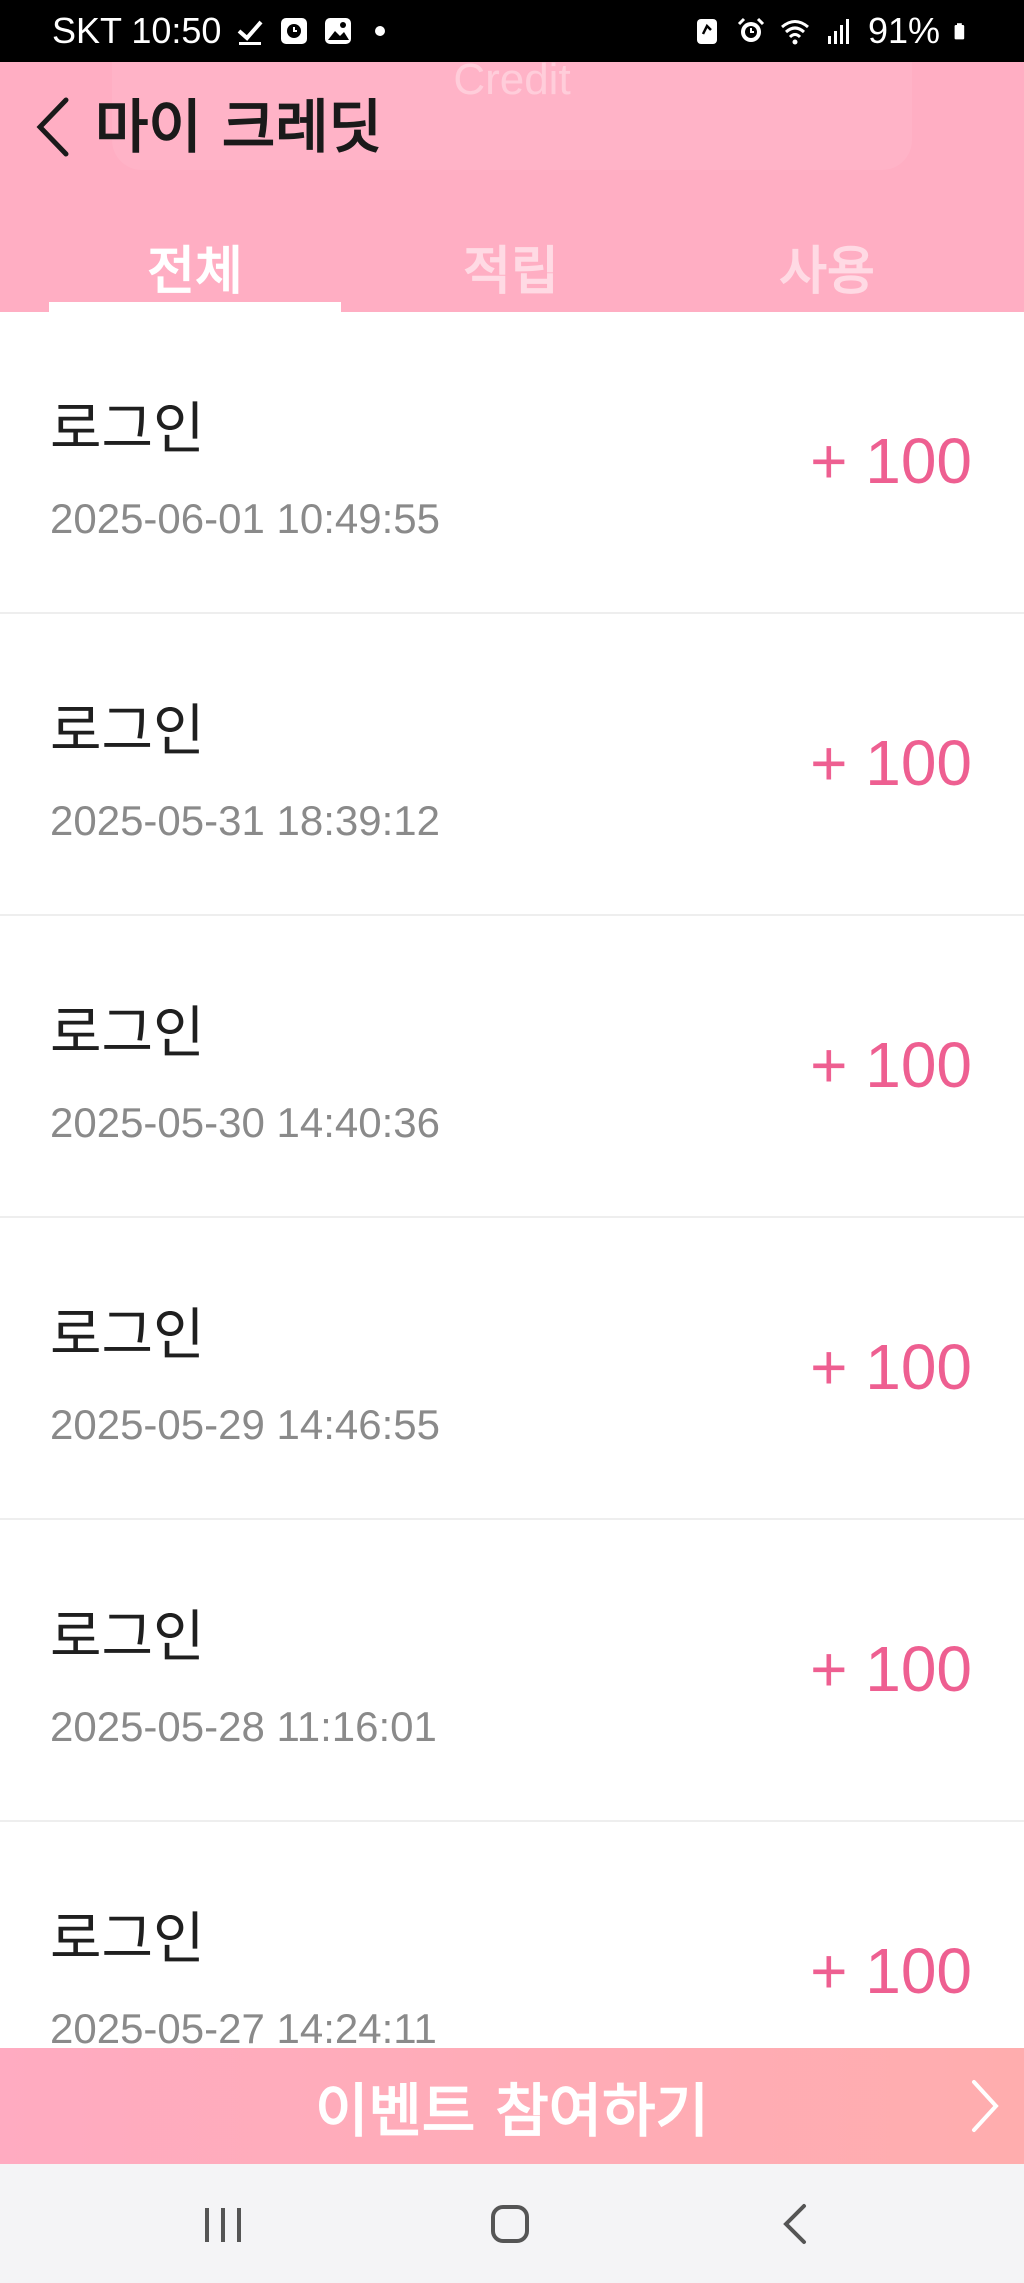  Describe the element at coordinates (245, 1424) in the screenshot. I see `item-date: 2025-05-29 14:46:55` at that location.